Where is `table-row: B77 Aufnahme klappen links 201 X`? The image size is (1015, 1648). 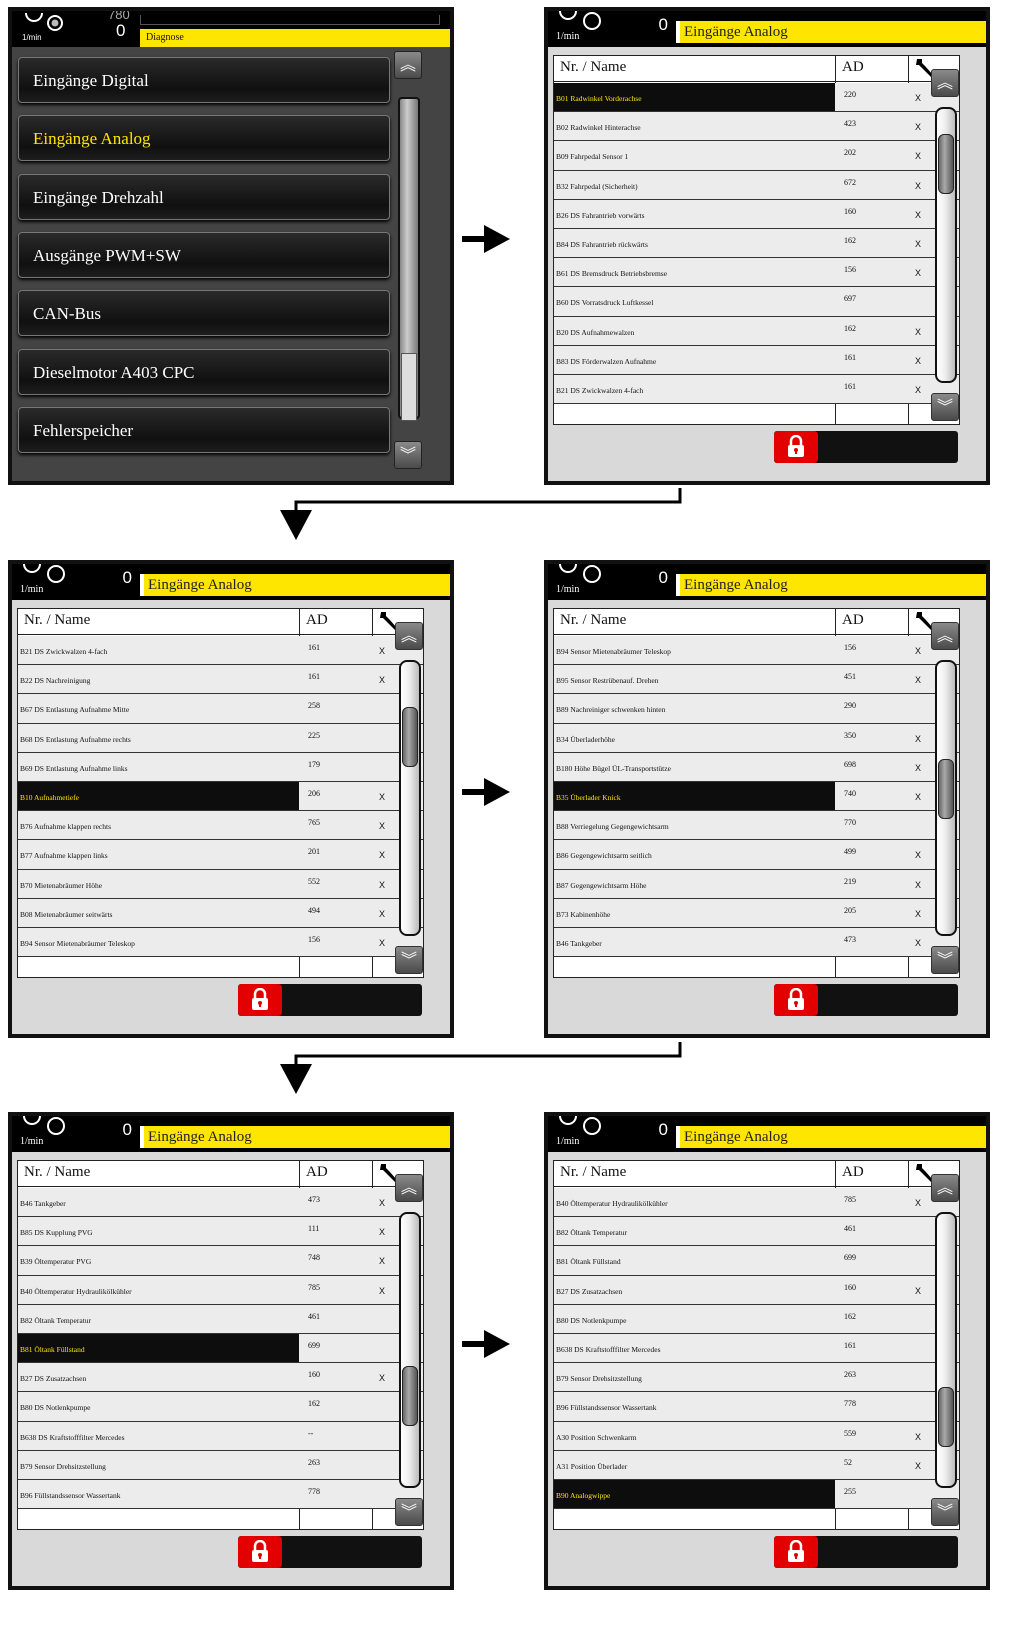 table-row: B77 Aufnahme klappen links 201 X is located at coordinates (220, 855).